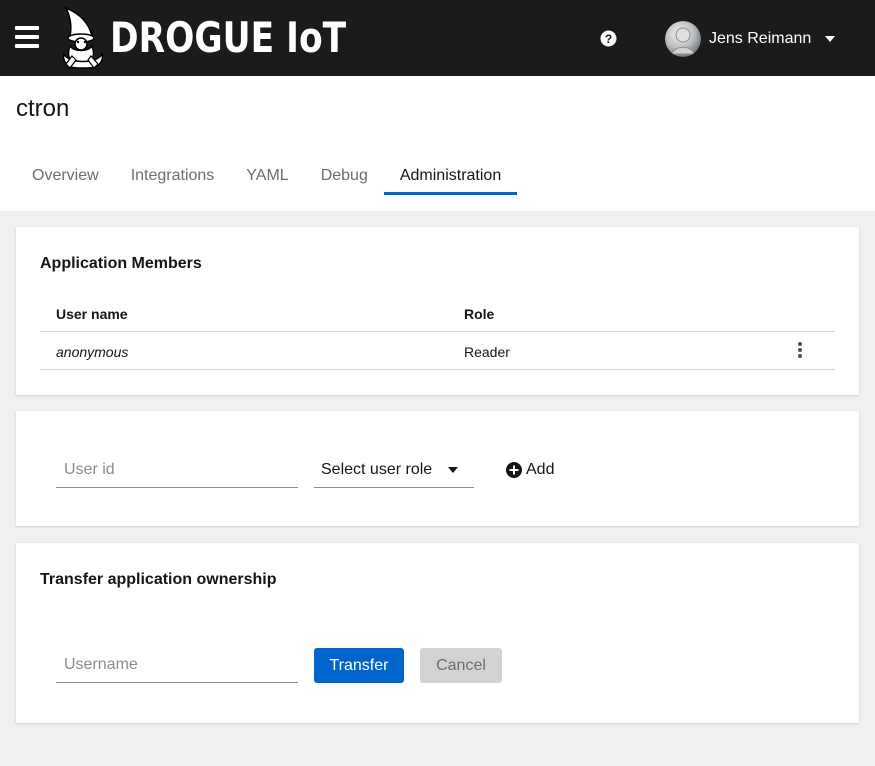  What do you see at coordinates (158, 579) in the screenshot?
I see `transfer-title: Transfer application ownership` at bounding box center [158, 579].